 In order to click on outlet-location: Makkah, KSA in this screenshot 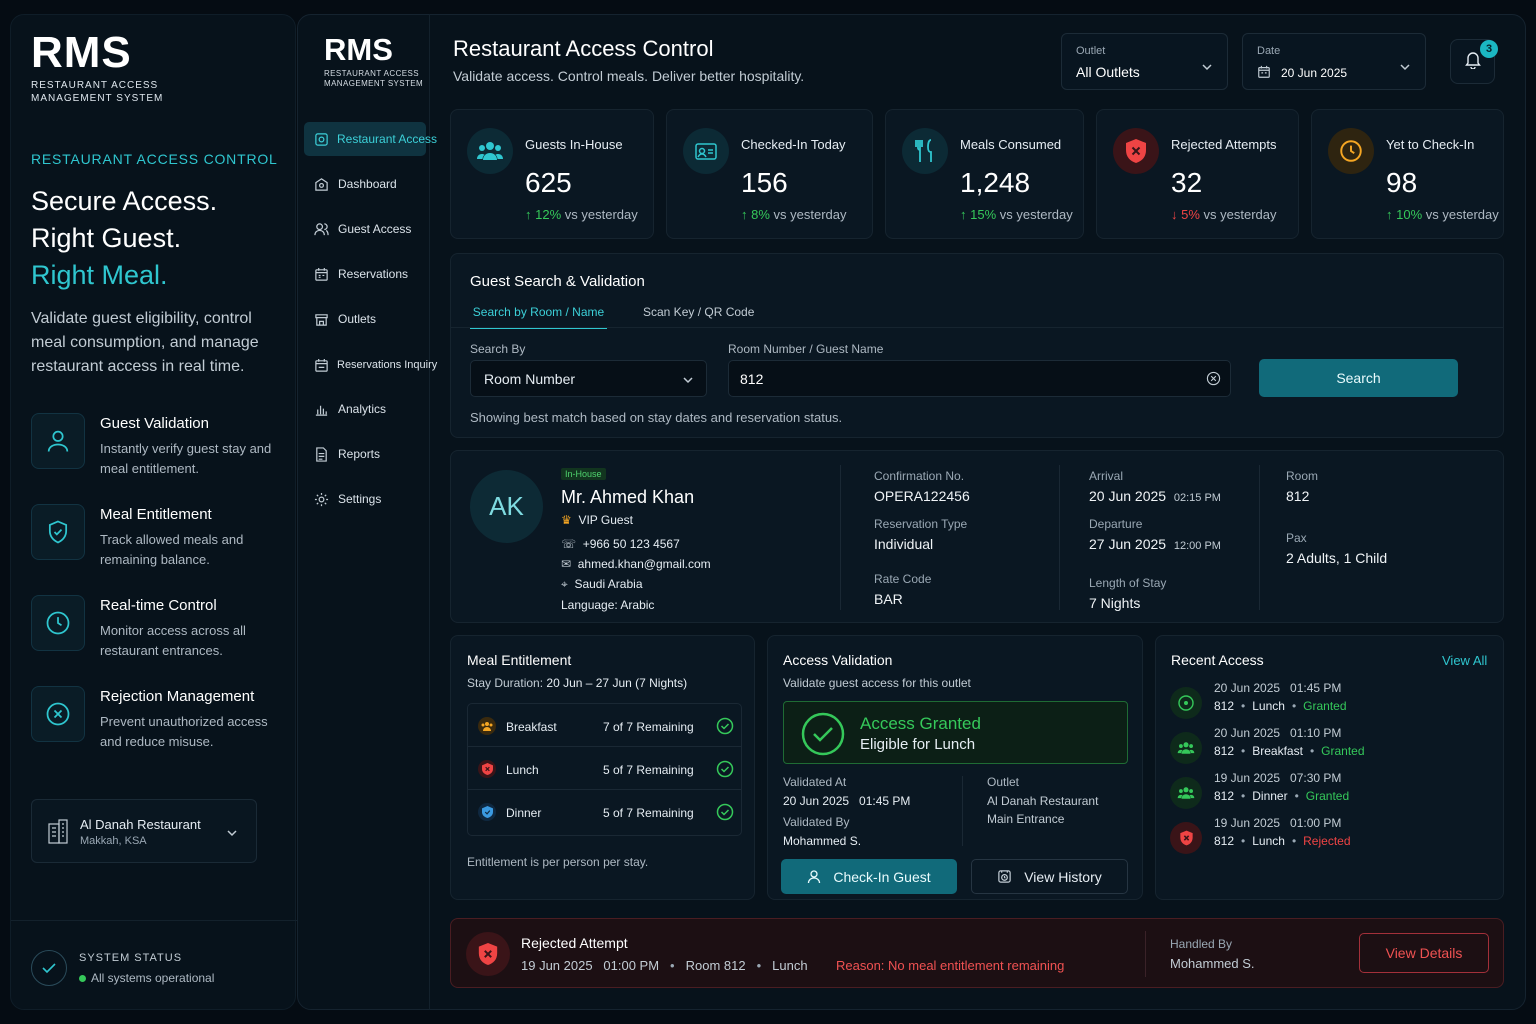, I will do `click(113, 841)`.